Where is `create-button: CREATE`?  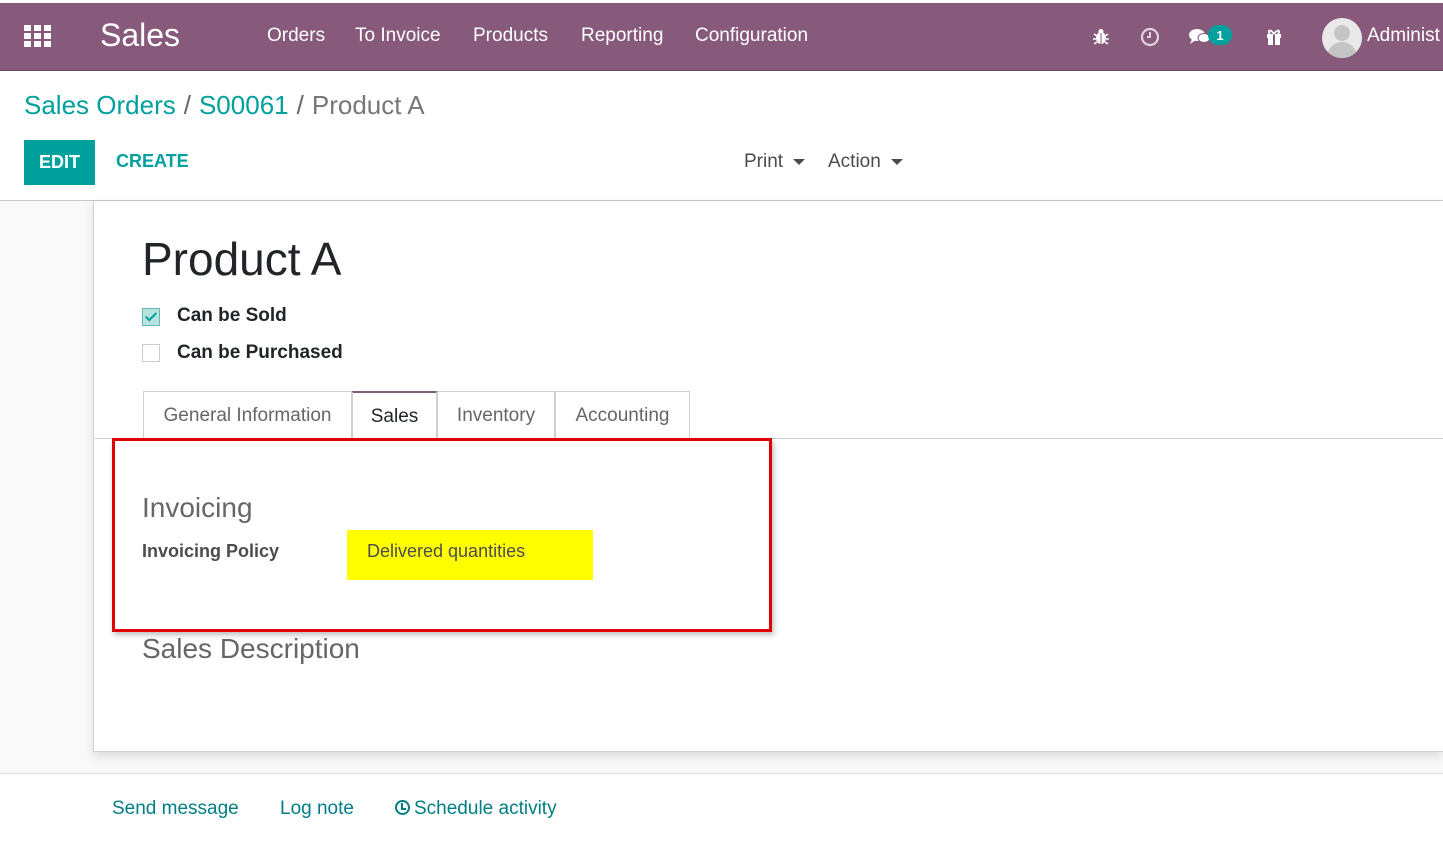 create-button: CREATE is located at coordinates (152, 161).